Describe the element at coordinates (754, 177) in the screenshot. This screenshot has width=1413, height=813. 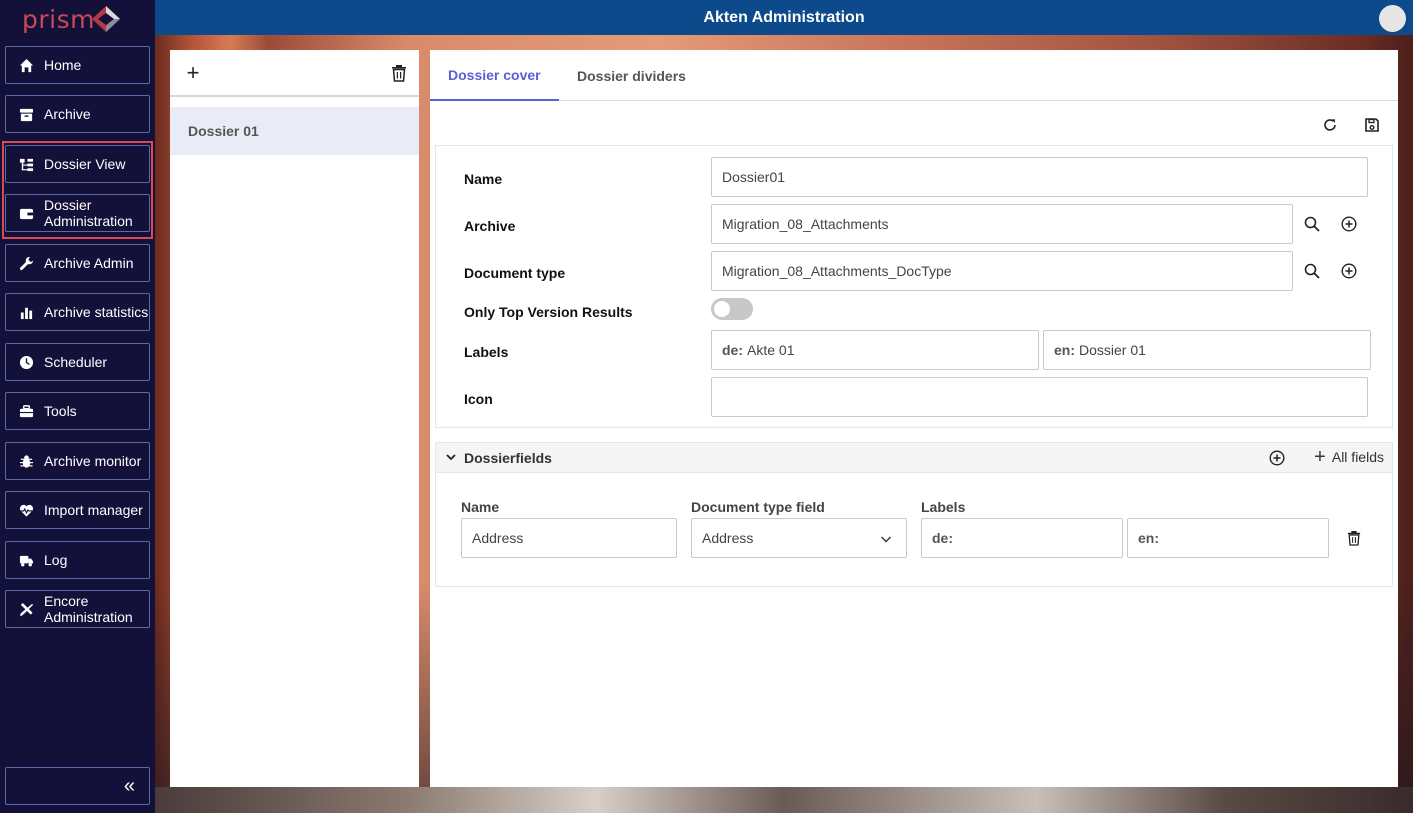
I see `name-value: Dossier01` at that location.